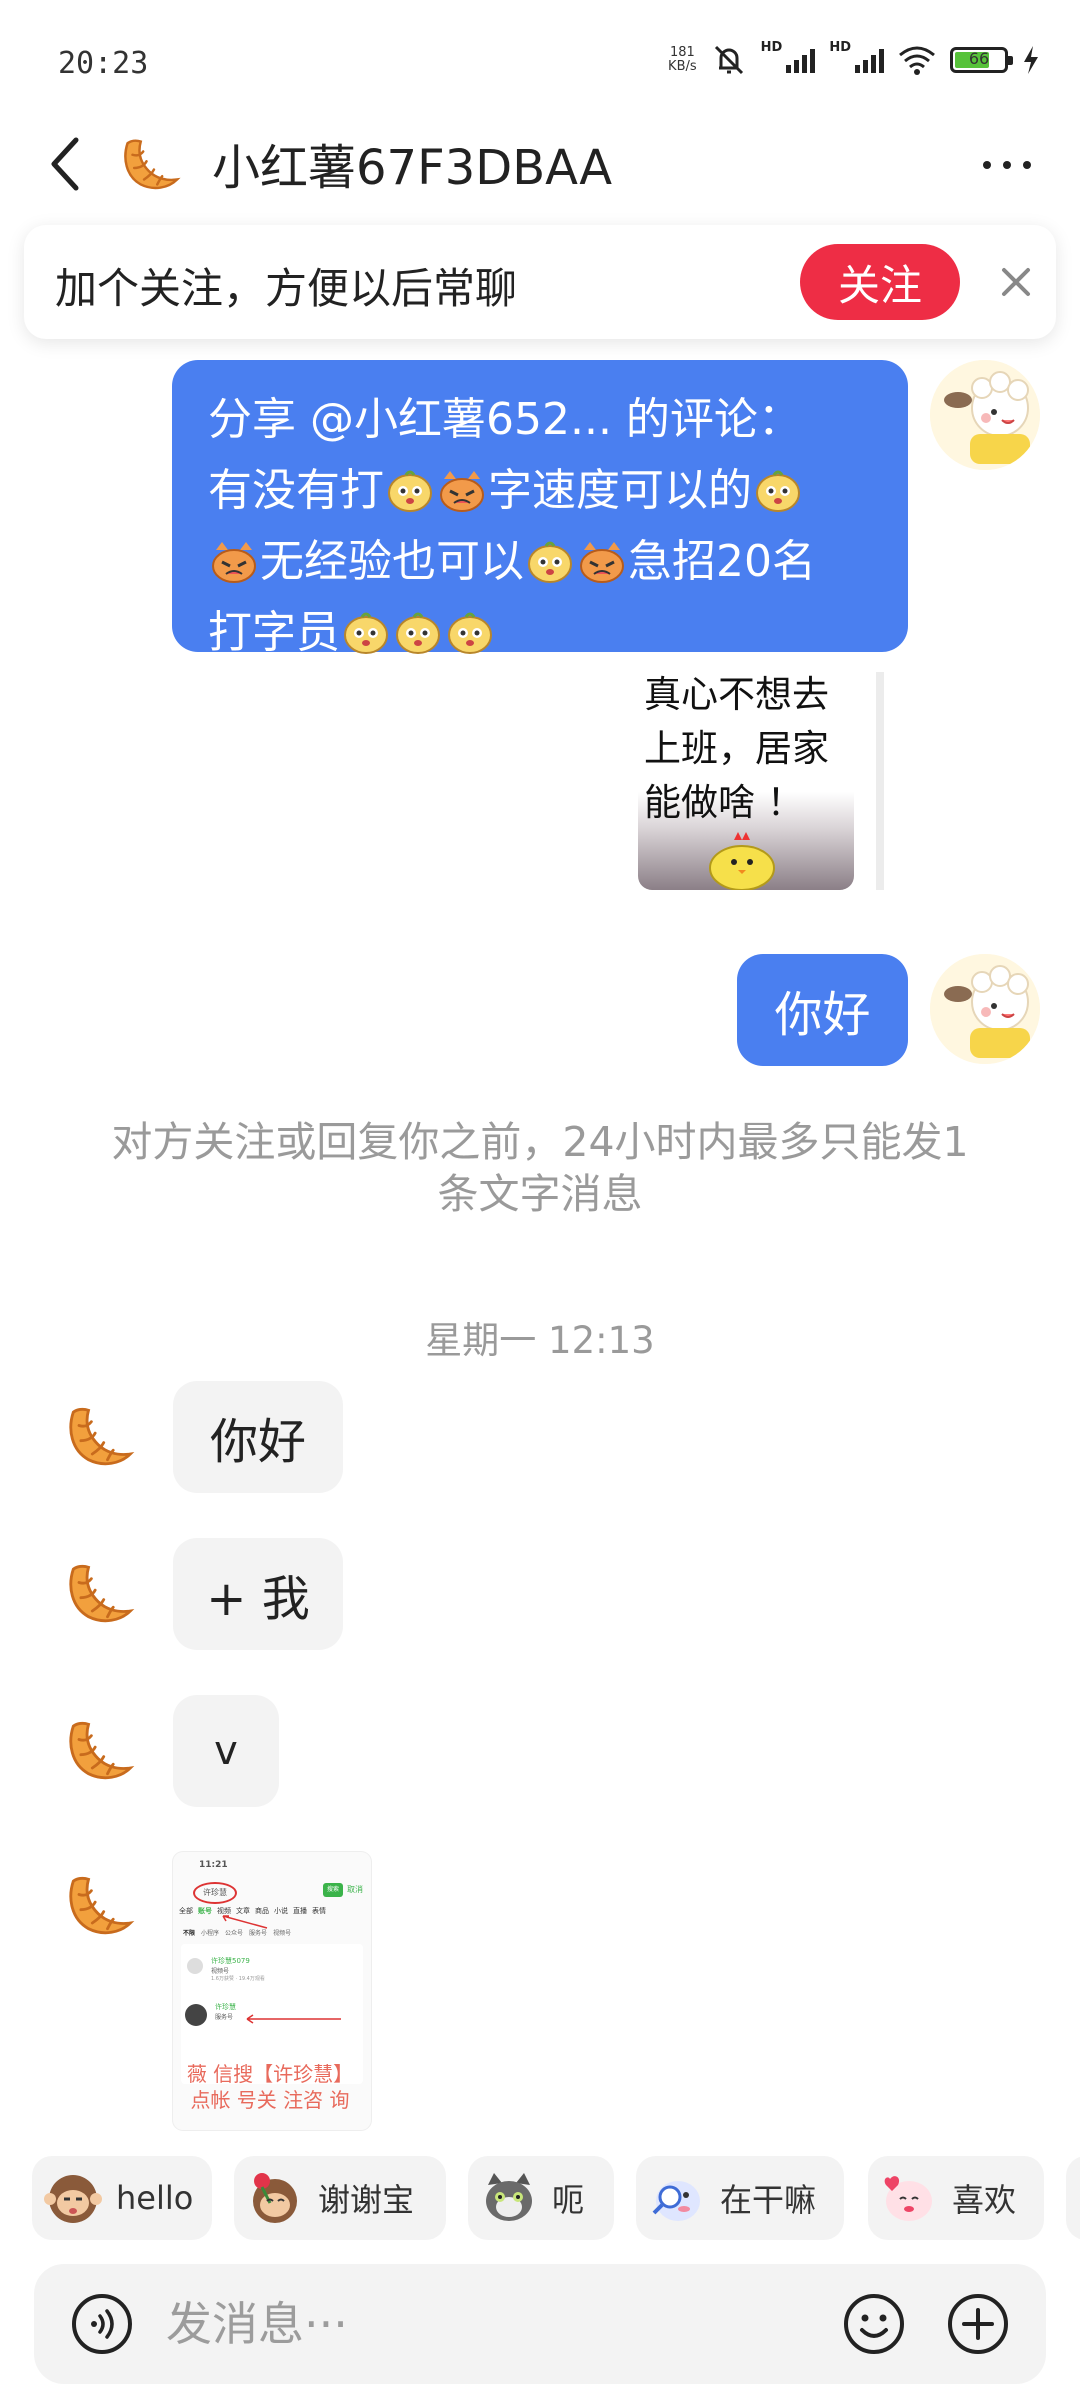 The width and height of the screenshot is (1080, 2403). What do you see at coordinates (282, 1933) in the screenshot?
I see `mini-subtab: 视频号` at bounding box center [282, 1933].